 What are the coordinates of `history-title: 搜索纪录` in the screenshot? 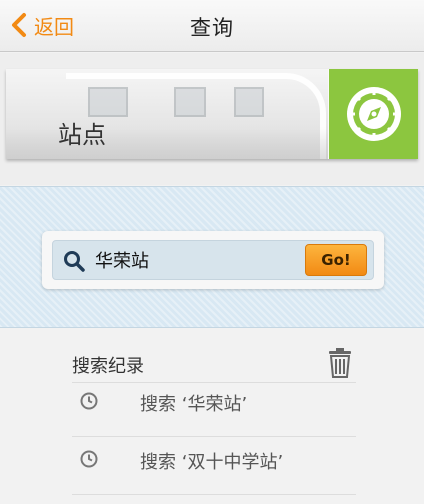 It's located at (108, 366).